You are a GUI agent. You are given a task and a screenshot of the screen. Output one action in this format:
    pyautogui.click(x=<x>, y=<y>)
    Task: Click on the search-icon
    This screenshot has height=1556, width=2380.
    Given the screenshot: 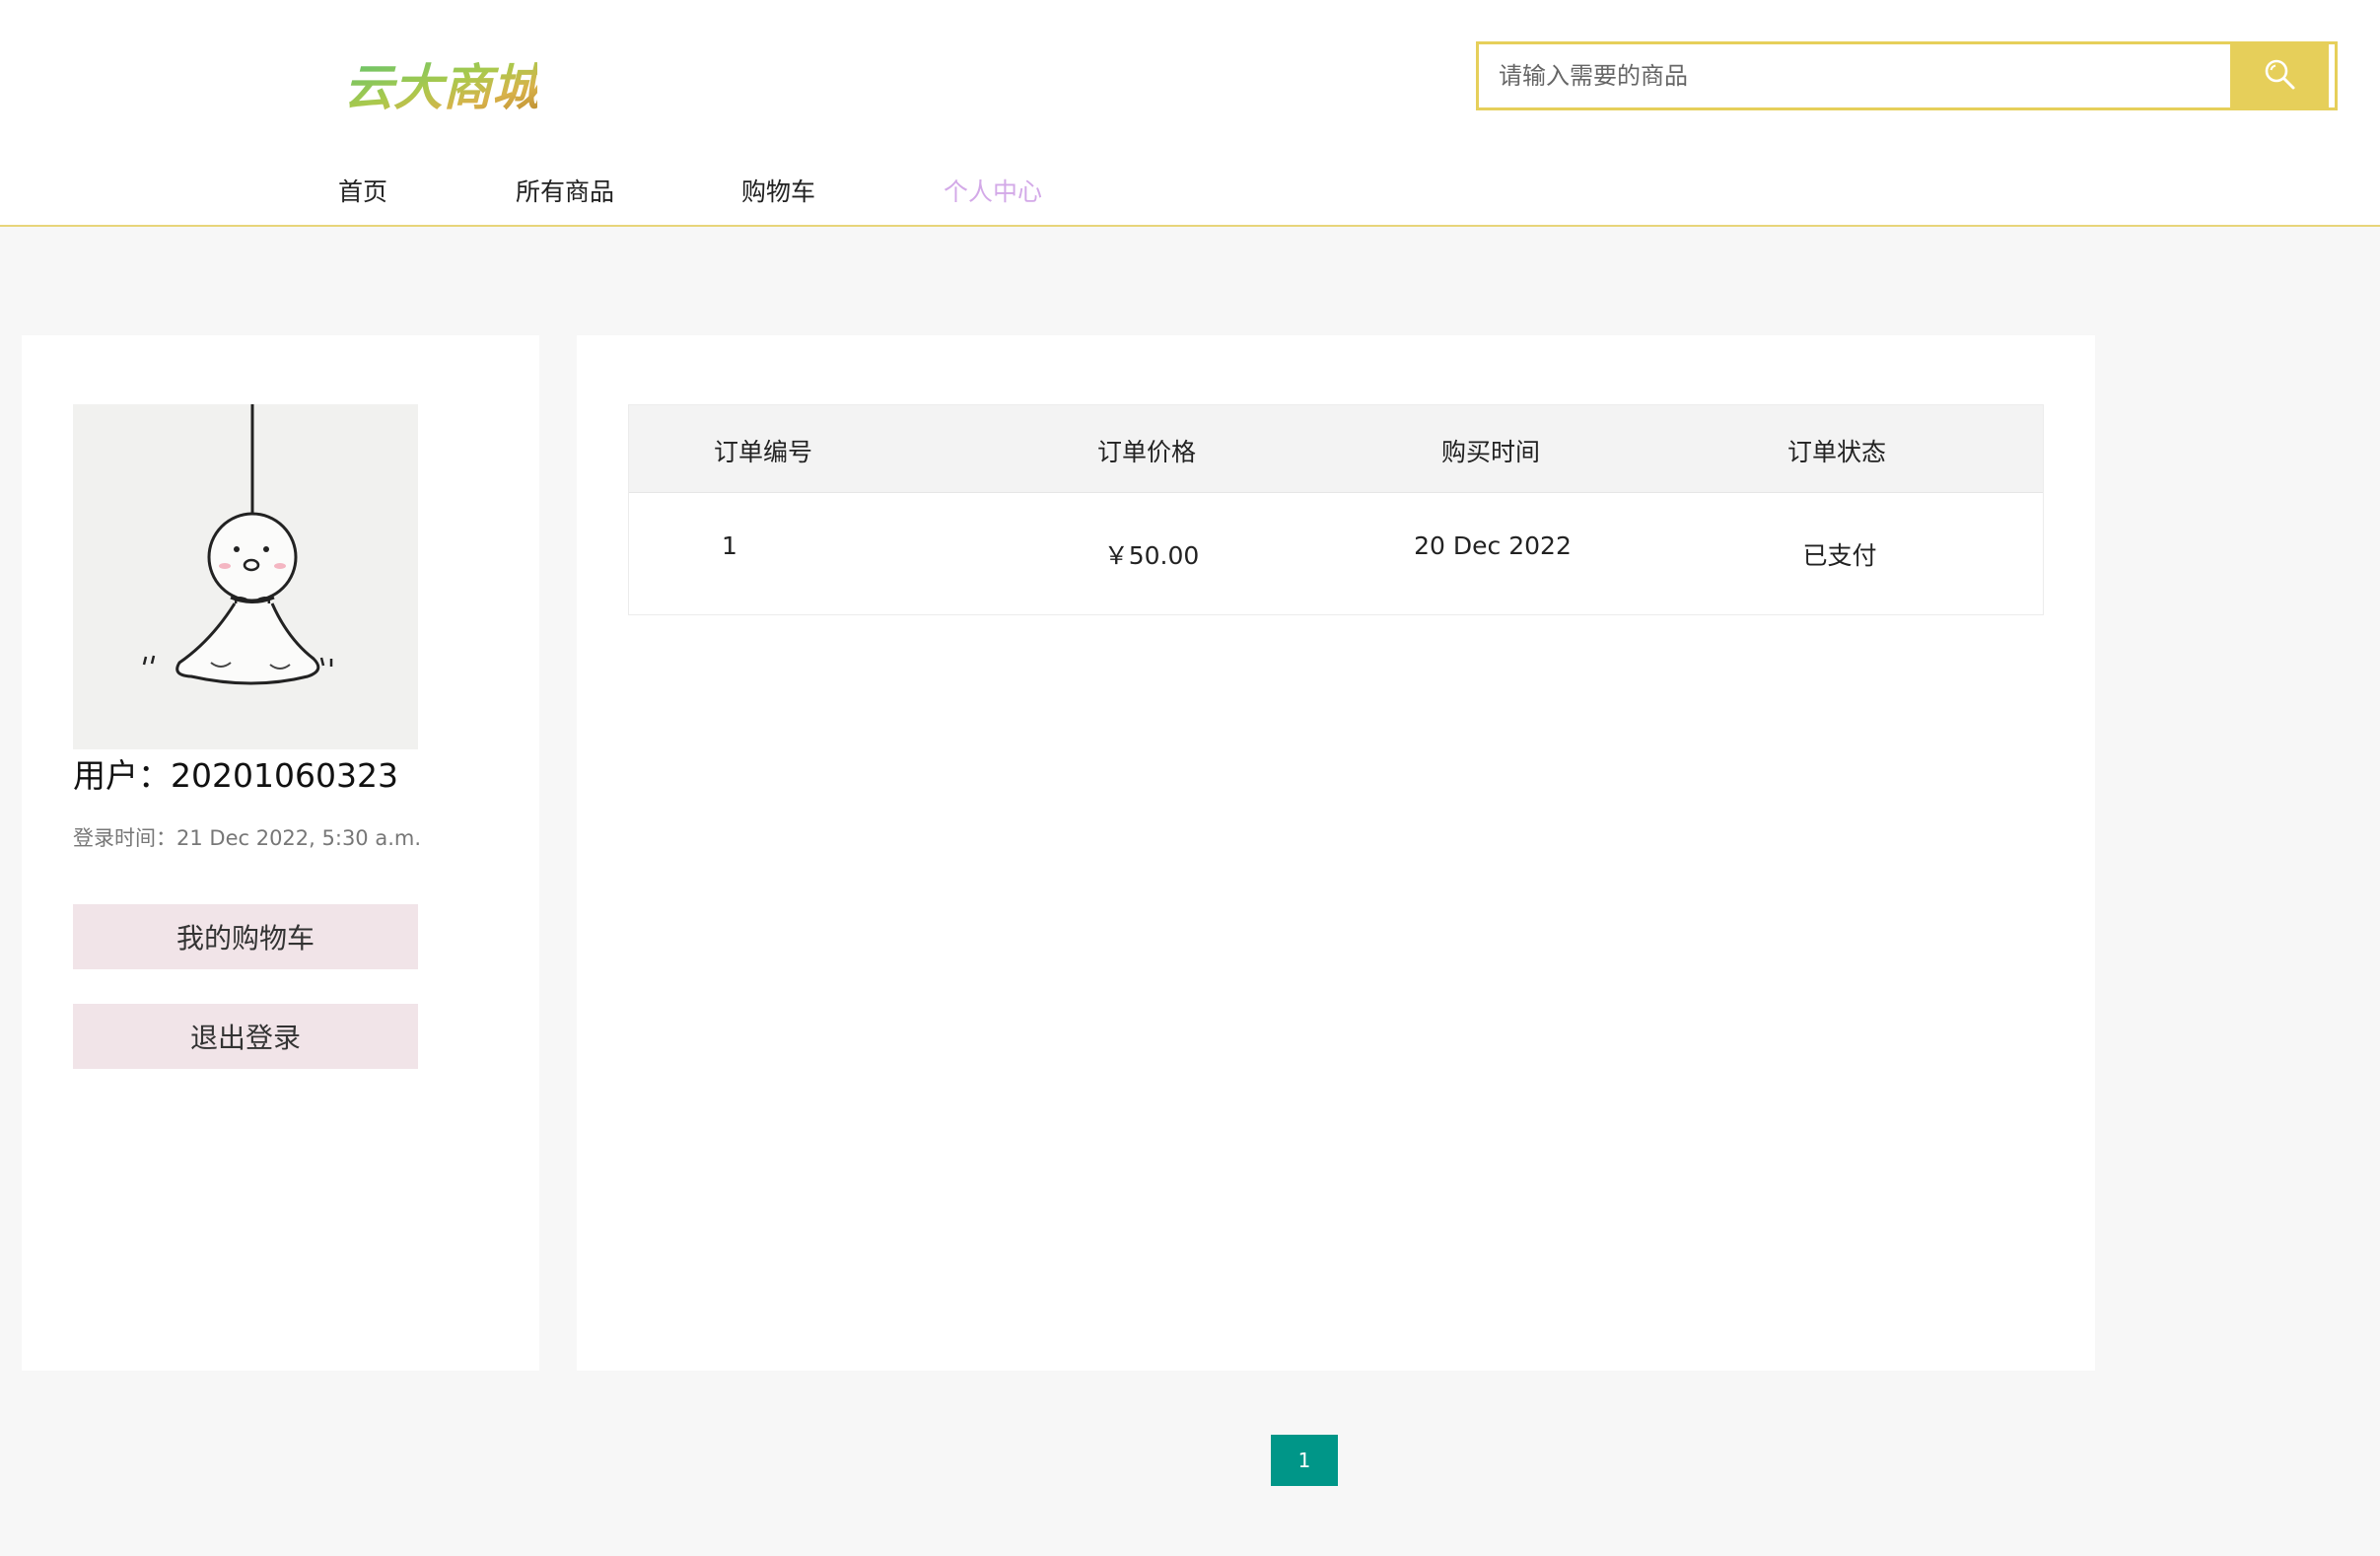 What is the action you would take?
    pyautogui.click(x=2279, y=76)
    